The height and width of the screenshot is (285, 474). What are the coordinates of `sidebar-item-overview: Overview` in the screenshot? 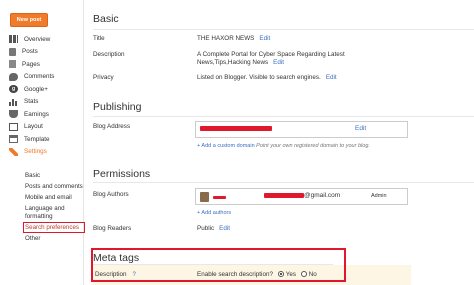 It's located at (45, 39).